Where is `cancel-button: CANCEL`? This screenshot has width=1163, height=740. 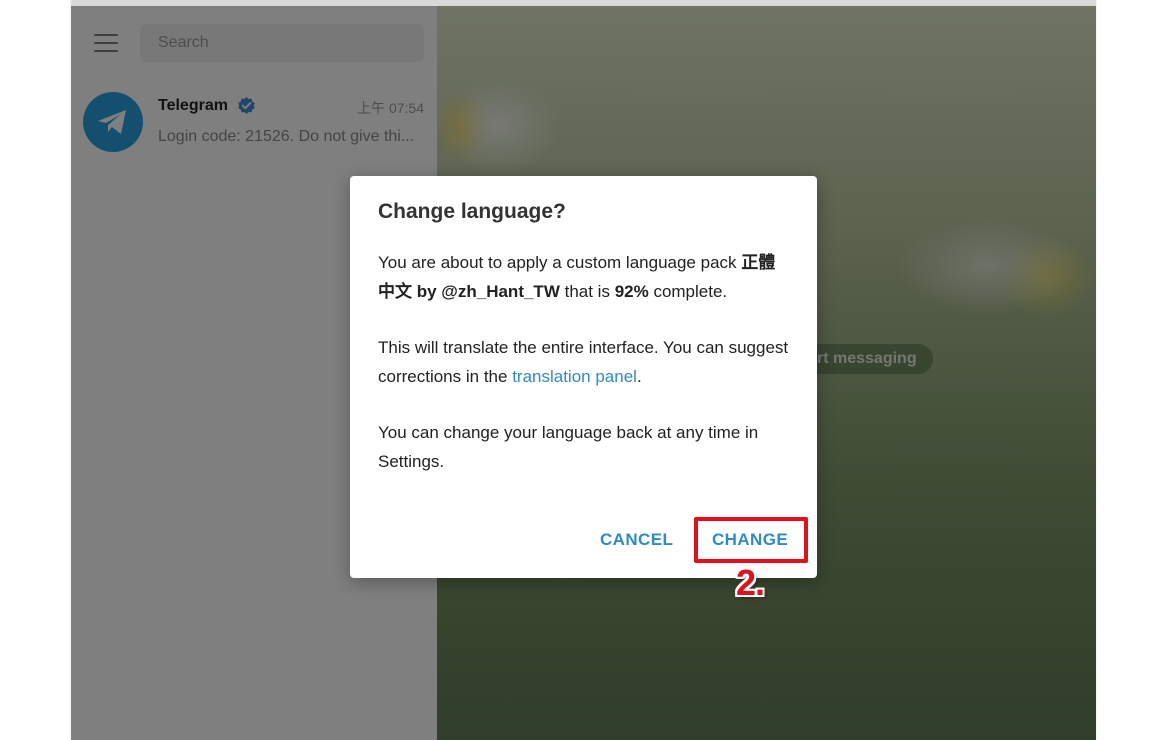
cancel-button: CANCEL is located at coordinates (636, 540).